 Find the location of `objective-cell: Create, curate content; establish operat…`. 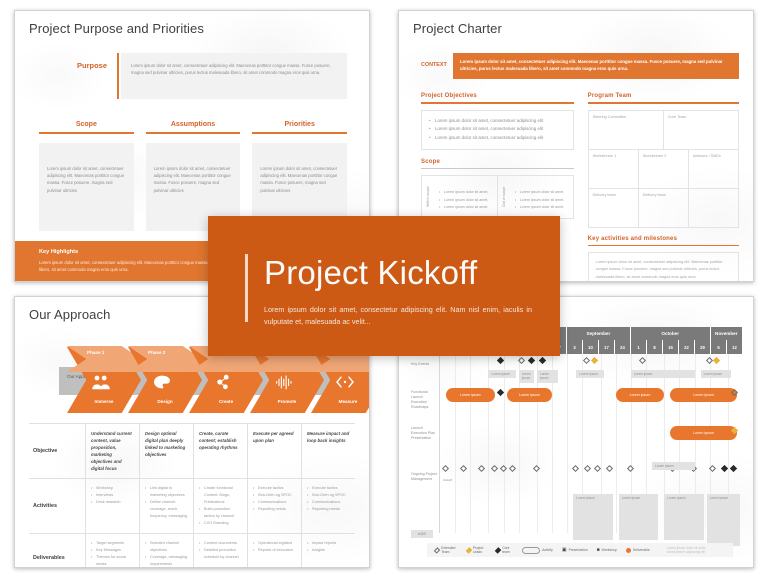

objective-cell: Create, curate content; establish operat… is located at coordinates (220, 451).